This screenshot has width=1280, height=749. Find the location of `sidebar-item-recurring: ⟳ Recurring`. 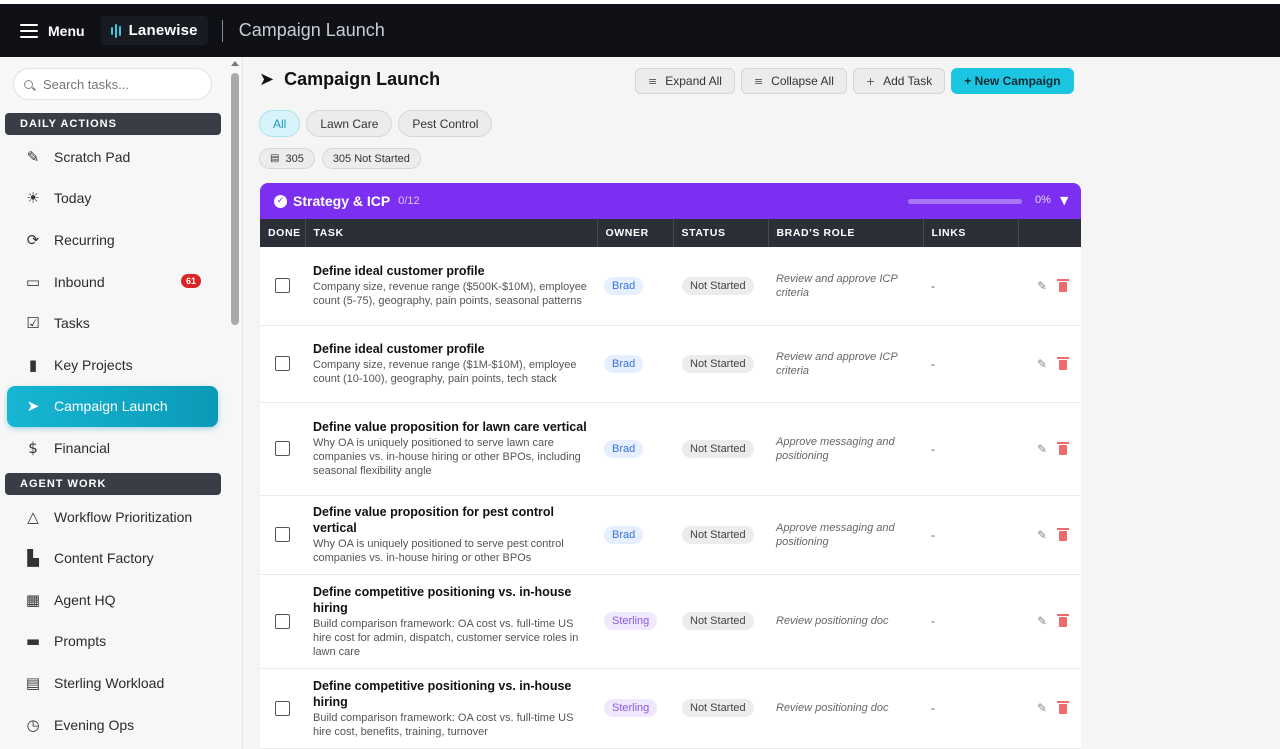

sidebar-item-recurring: ⟳ Recurring is located at coordinates (121, 240).